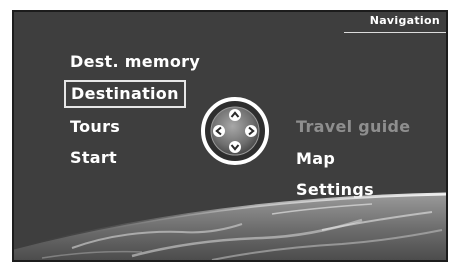 The height and width of the screenshot is (268, 458). What do you see at coordinates (353, 127) in the screenshot?
I see `menu-item-travel-guide: Travel guide` at bounding box center [353, 127].